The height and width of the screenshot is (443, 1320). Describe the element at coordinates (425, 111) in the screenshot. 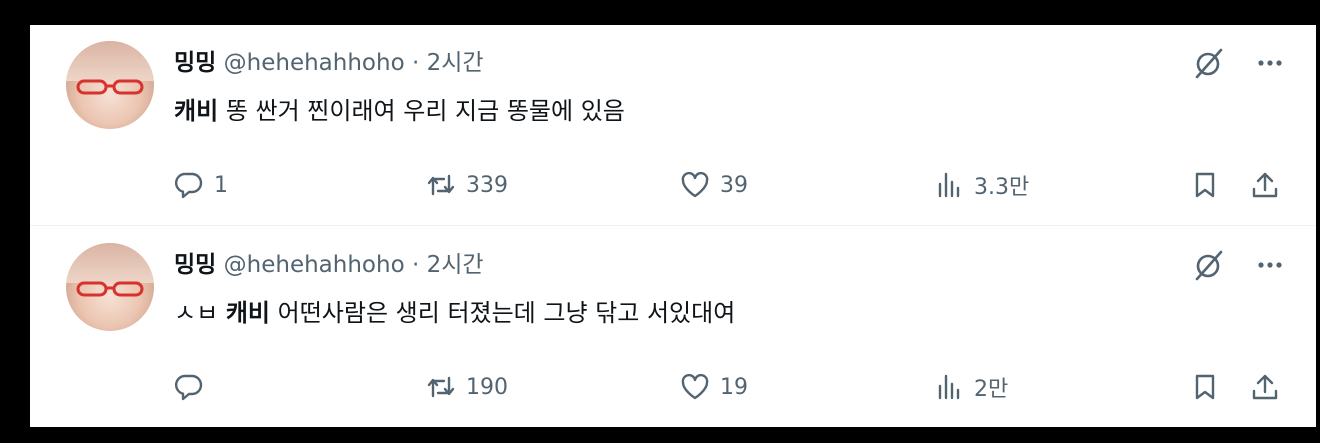

I see `tweet-body: 똥 싼거 찐이래여 우리 지금 똥물에 있음` at that location.